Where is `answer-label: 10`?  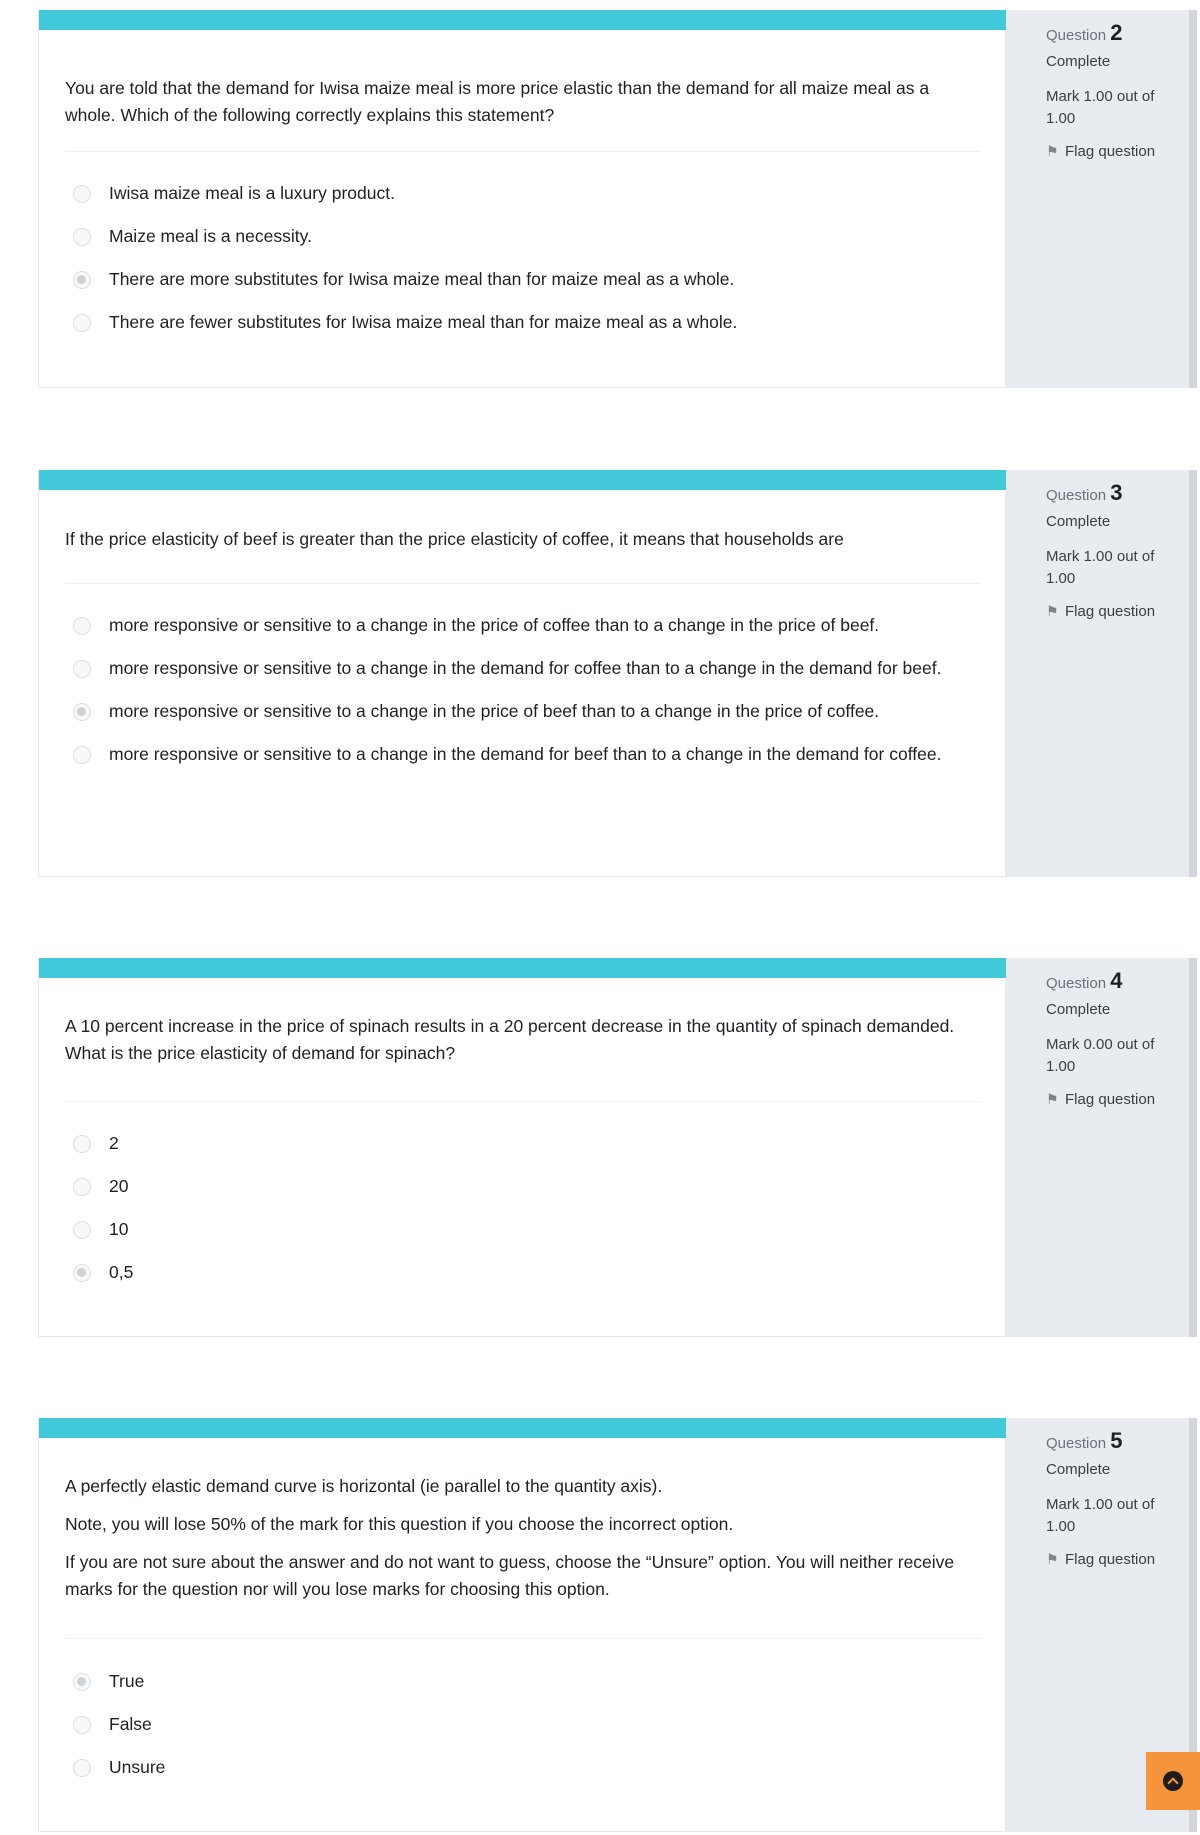 answer-label: 10 is located at coordinates (119, 1229).